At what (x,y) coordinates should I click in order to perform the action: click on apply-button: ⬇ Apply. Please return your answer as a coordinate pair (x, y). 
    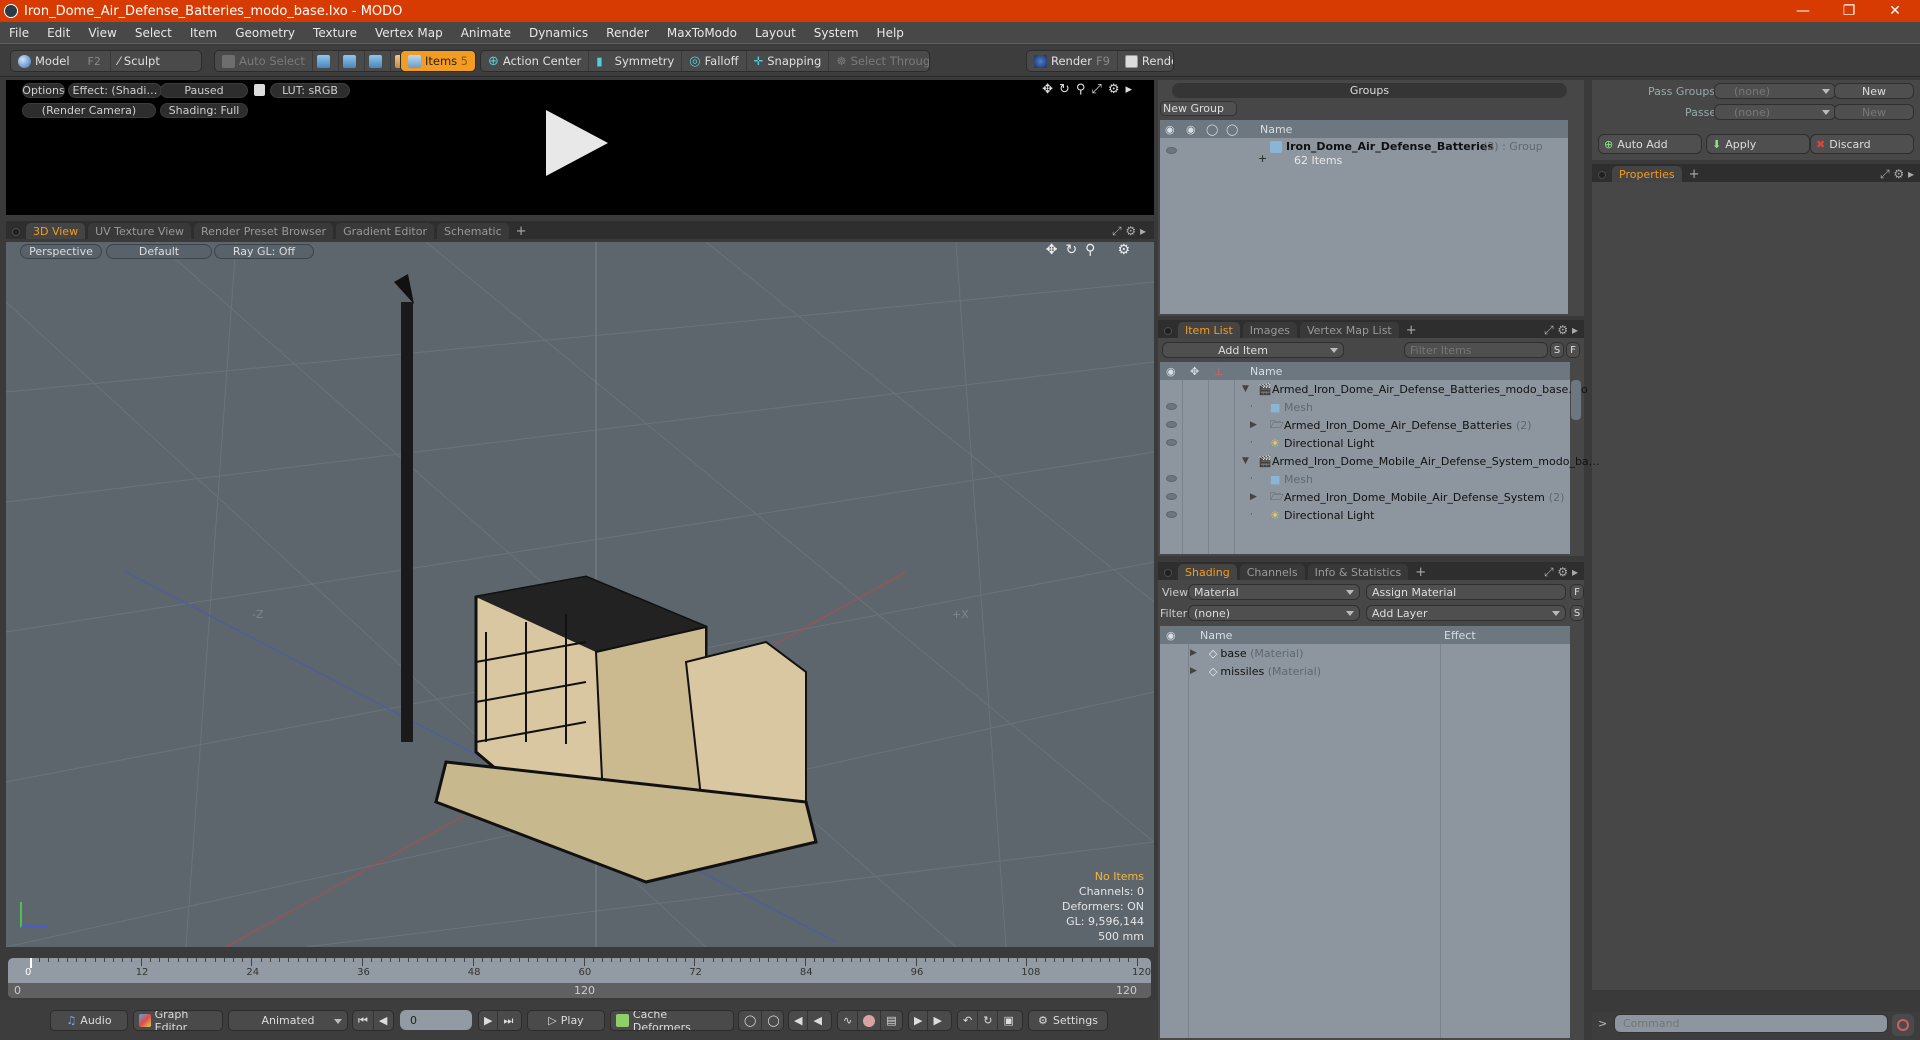
    Looking at the image, I should click on (1758, 144).